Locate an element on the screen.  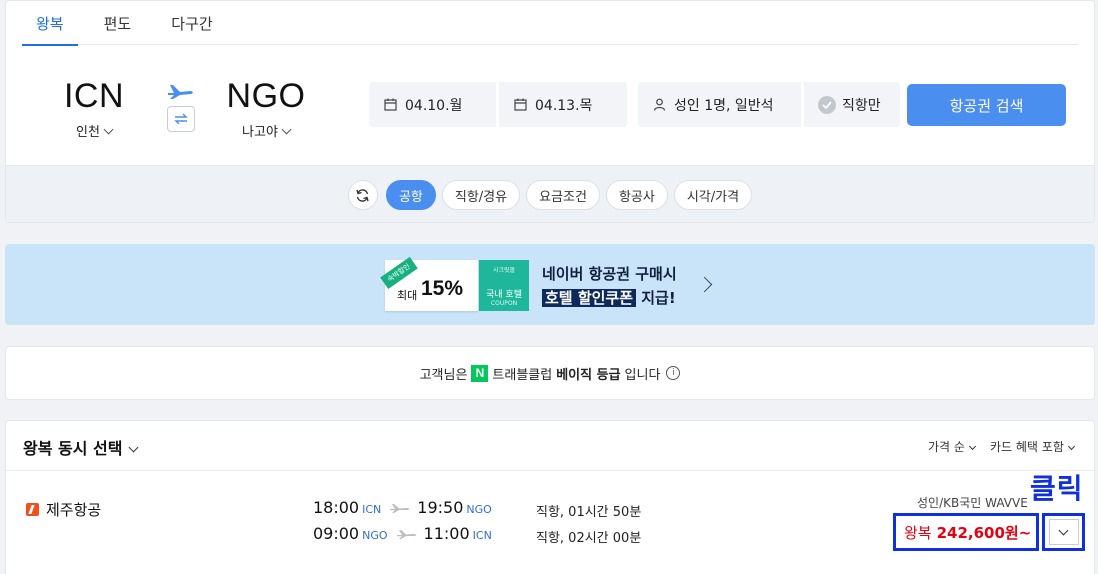
refresh-button is located at coordinates (362, 195).